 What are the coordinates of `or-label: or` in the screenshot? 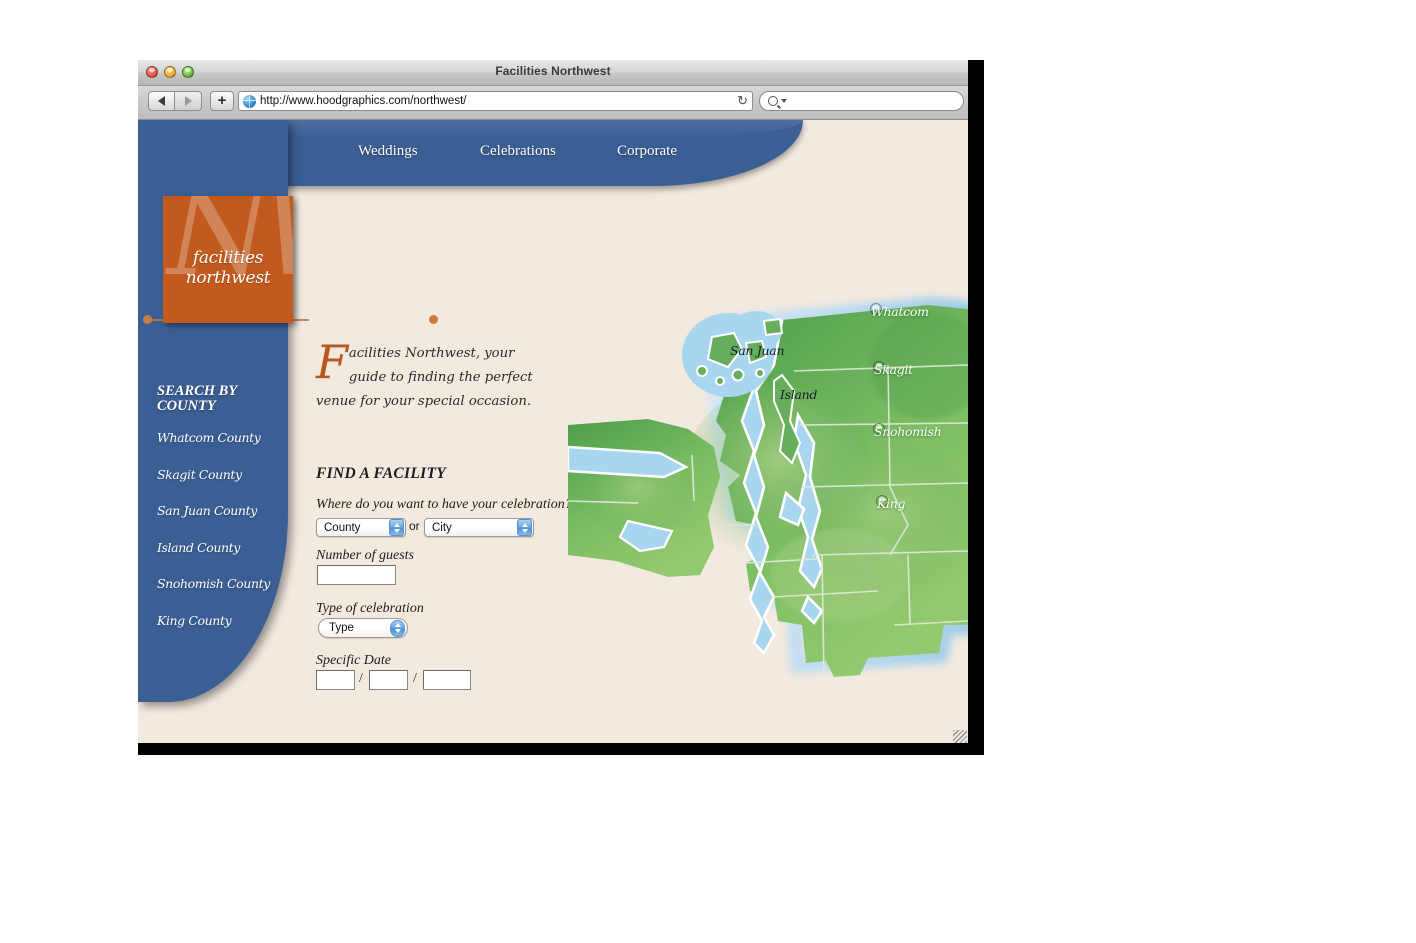 It's located at (414, 526).